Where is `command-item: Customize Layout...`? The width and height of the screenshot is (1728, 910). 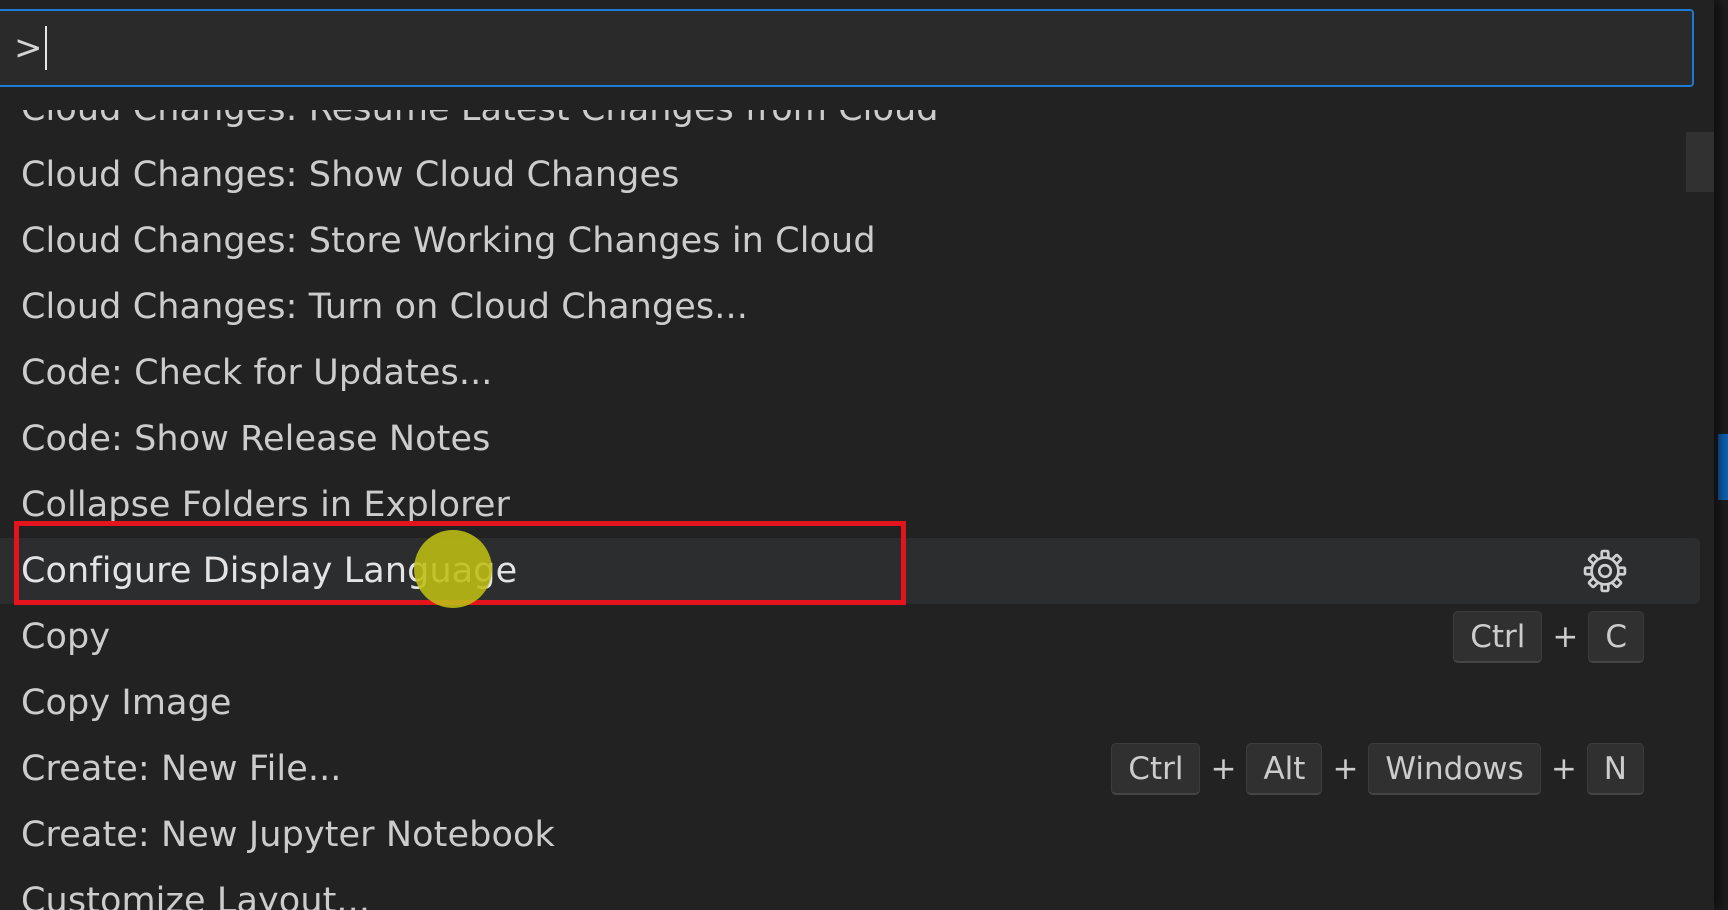
command-item: Customize Layout... is located at coordinates (857, 889).